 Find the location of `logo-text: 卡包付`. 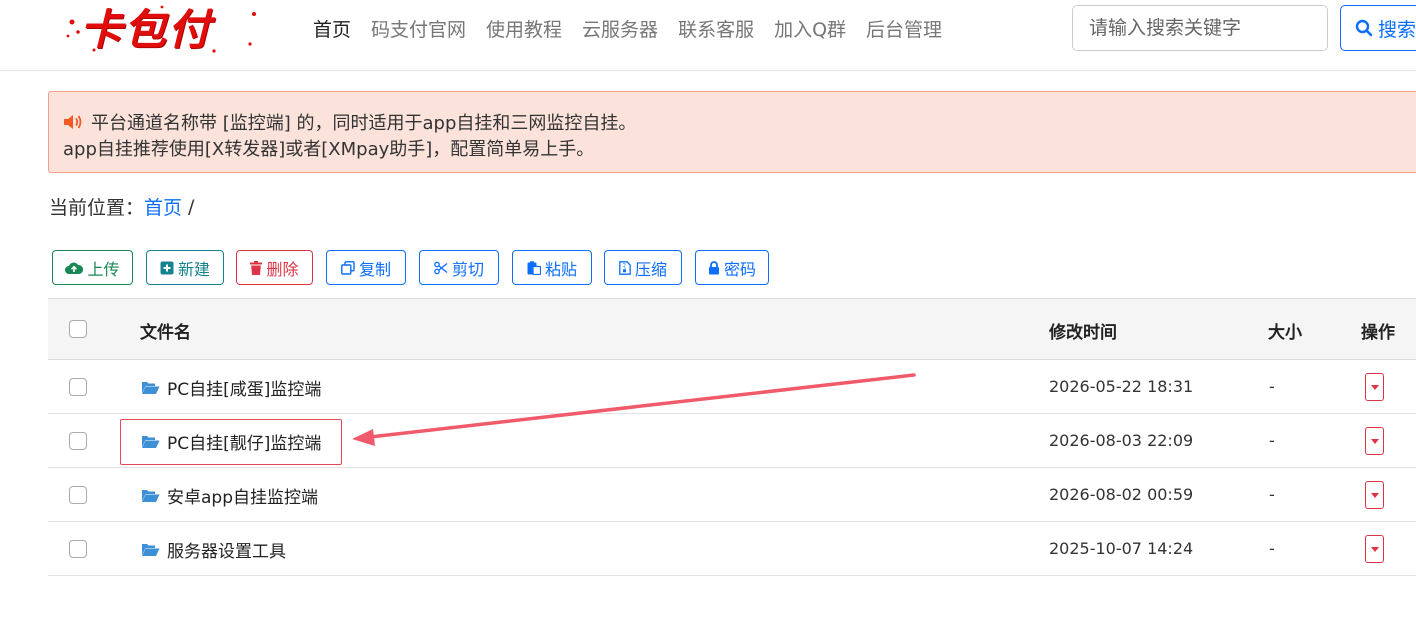

logo-text: 卡包付 is located at coordinates (146, 29).